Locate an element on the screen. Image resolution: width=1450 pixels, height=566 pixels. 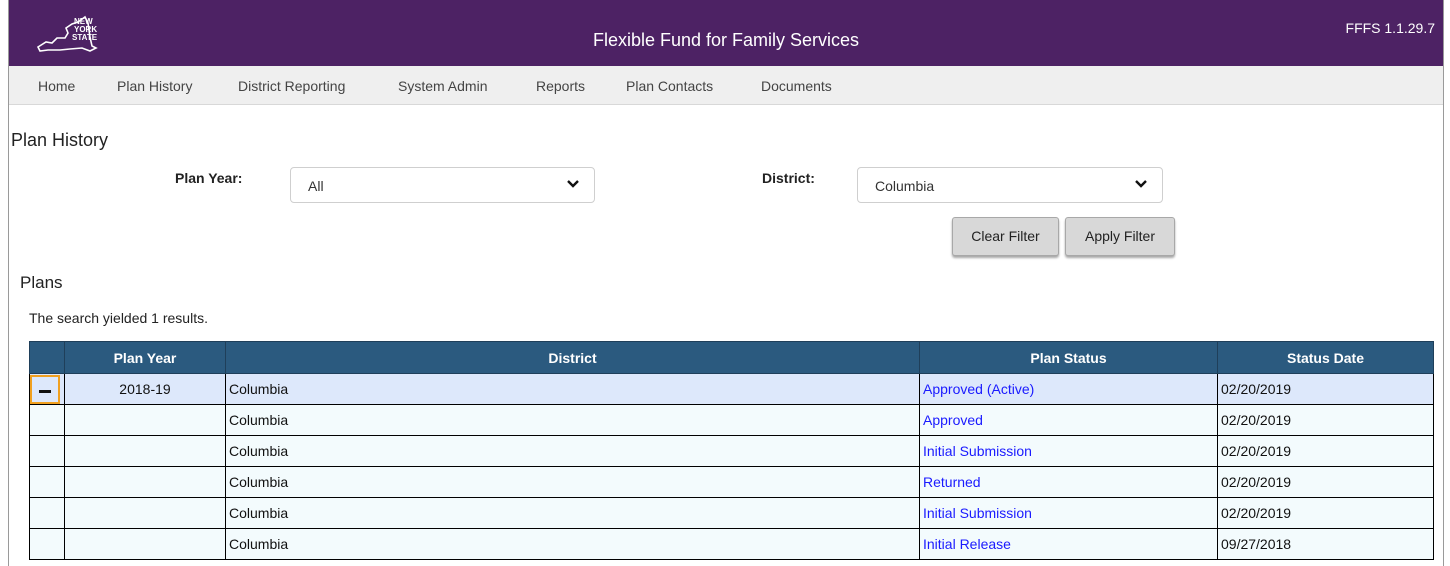
nav-plan-contacts: Plan Contacts is located at coordinates (669, 86).